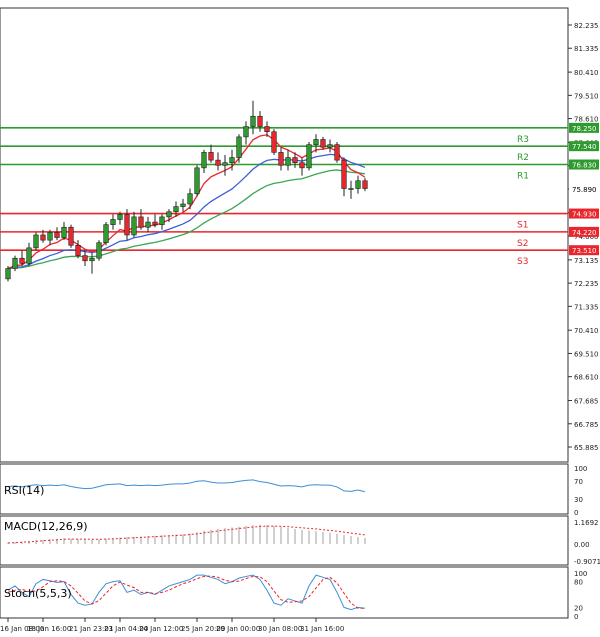 The width and height of the screenshot is (600, 637). Describe the element at coordinates (587, 562) in the screenshot. I see `macd-tick-label: -0.9071` at that location.